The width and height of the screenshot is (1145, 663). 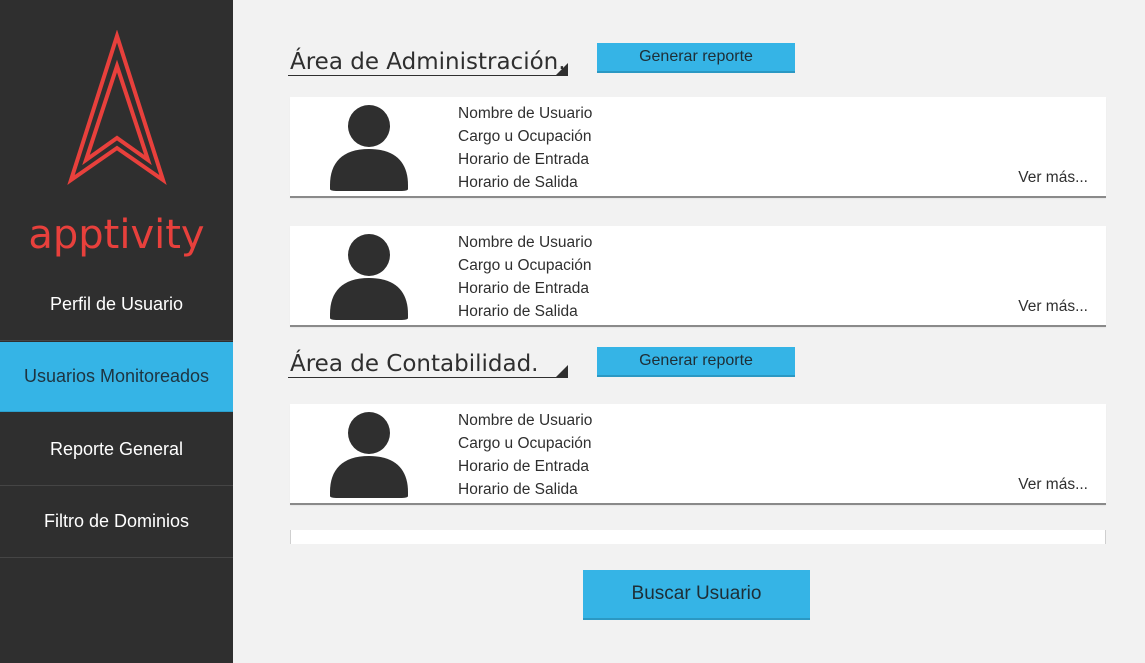 What do you see at coordinates (116, 305) in the screenshot?
I see `sidebar-item-perfil-de-usuario: Perfil de Usuario` at bounding box center [116, 305].